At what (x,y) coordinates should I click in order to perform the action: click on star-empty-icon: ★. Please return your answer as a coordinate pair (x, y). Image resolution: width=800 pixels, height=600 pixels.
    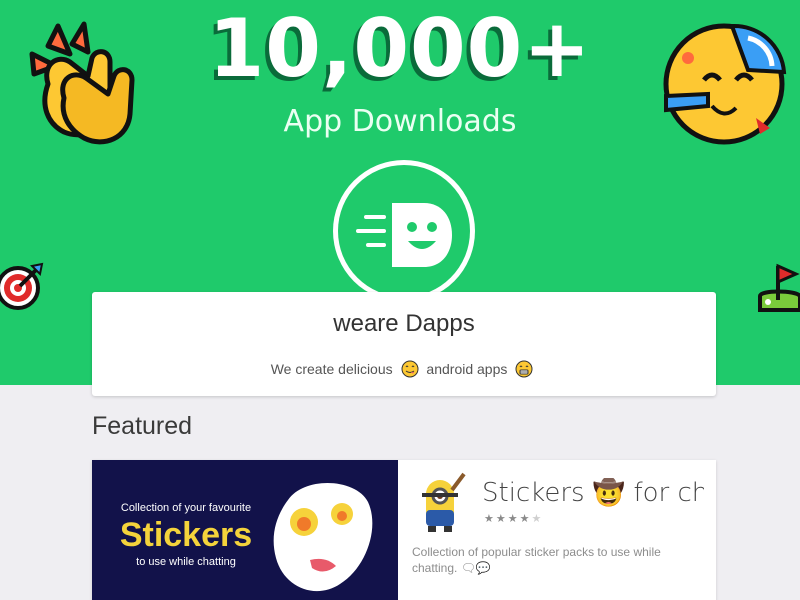
    Looking at the image, I should click on (537, 519).